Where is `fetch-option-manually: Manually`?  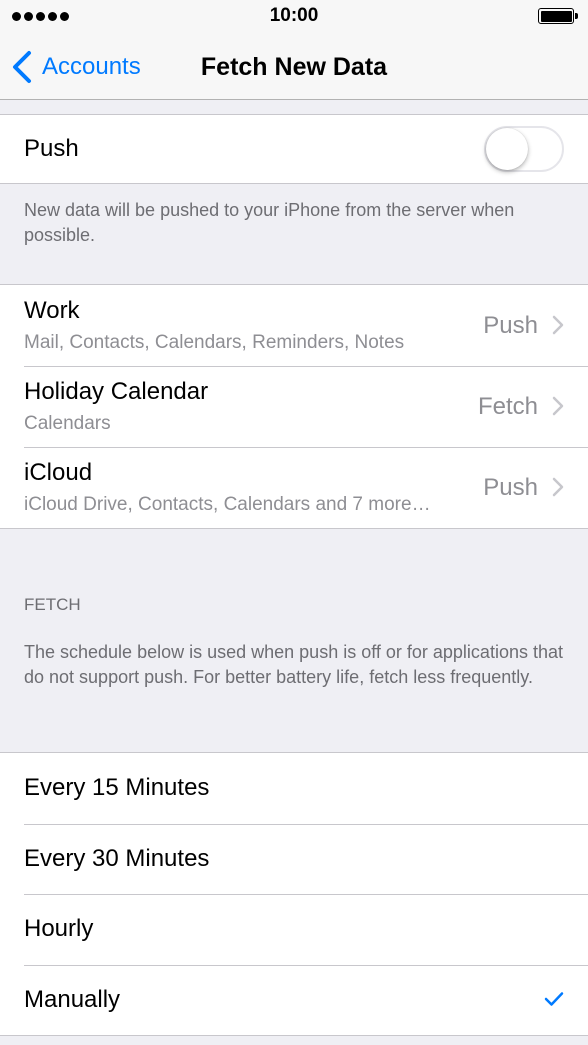
fetch-option-manually: Manually is located at coordinates (294, 999).